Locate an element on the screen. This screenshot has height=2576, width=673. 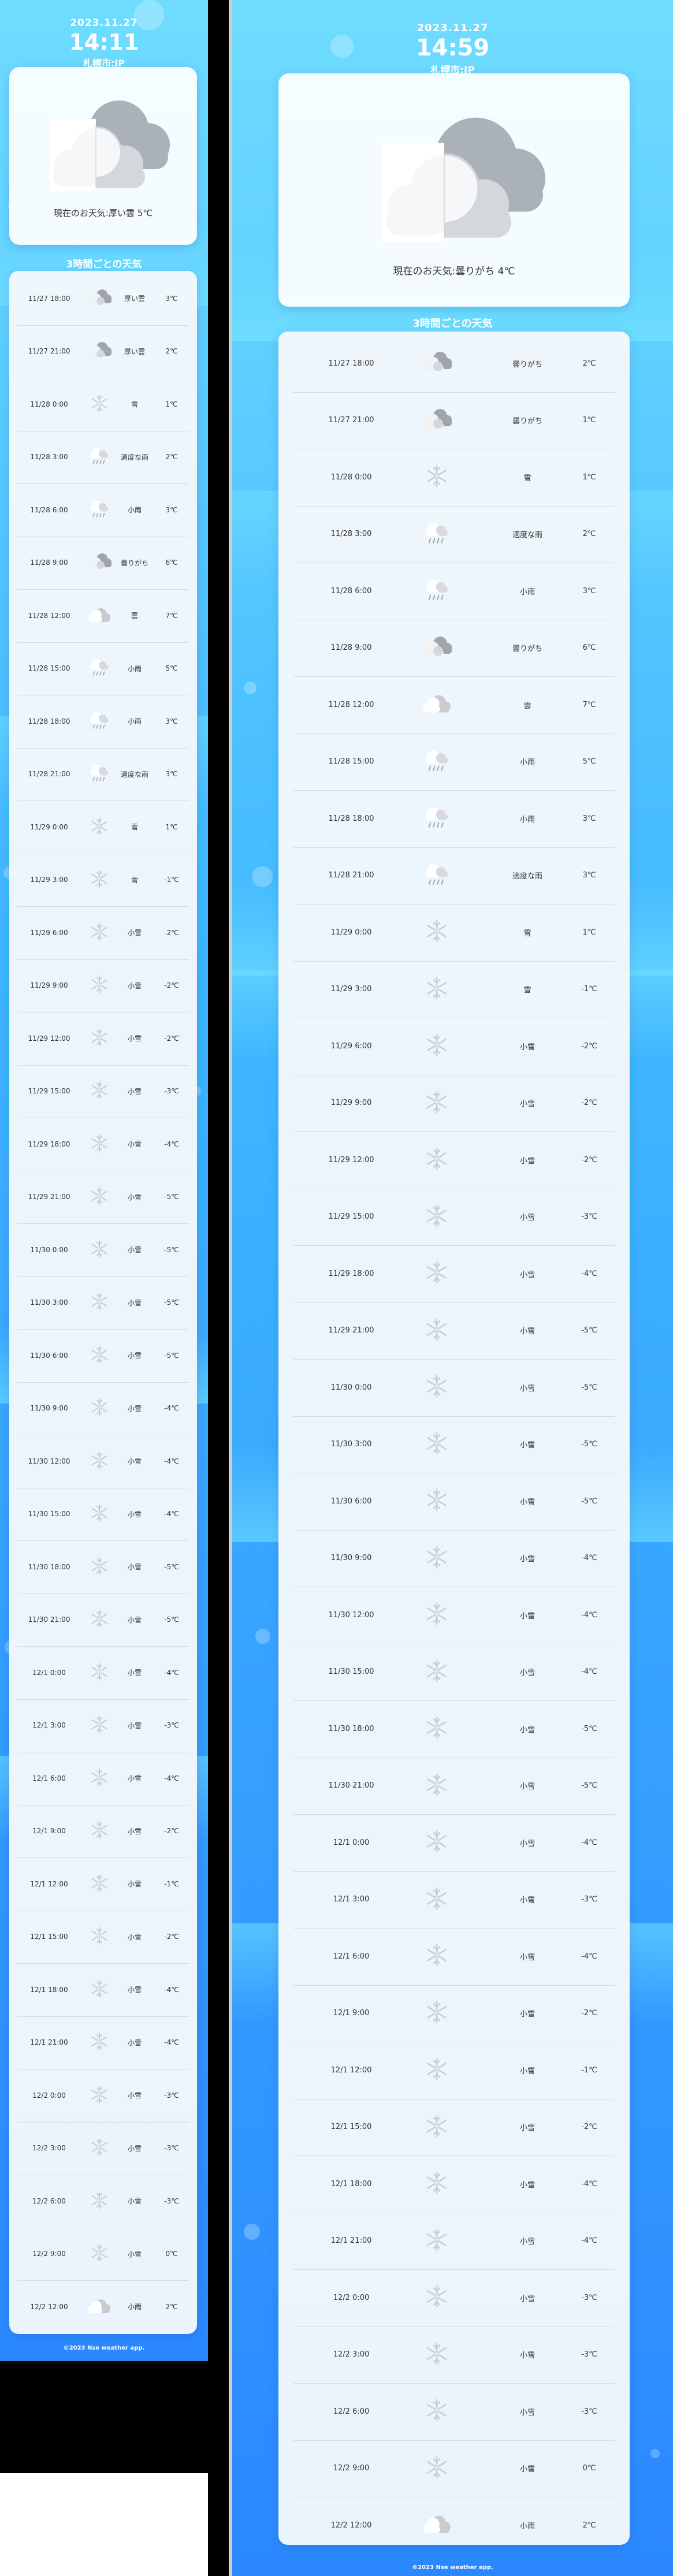
forecast-row: 11/29 6:00 小雪 -2℃ is located at coordinates (454, 1046).